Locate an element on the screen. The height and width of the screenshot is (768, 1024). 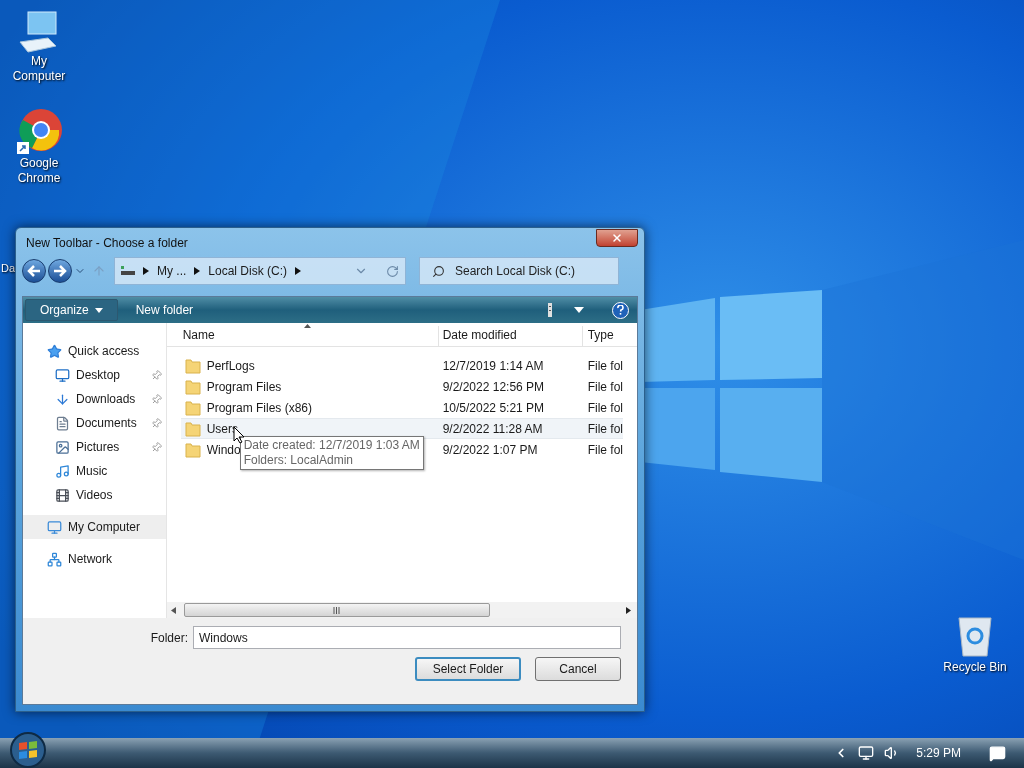
icon-label: Google Chrome is located at coordinates (39, 171).